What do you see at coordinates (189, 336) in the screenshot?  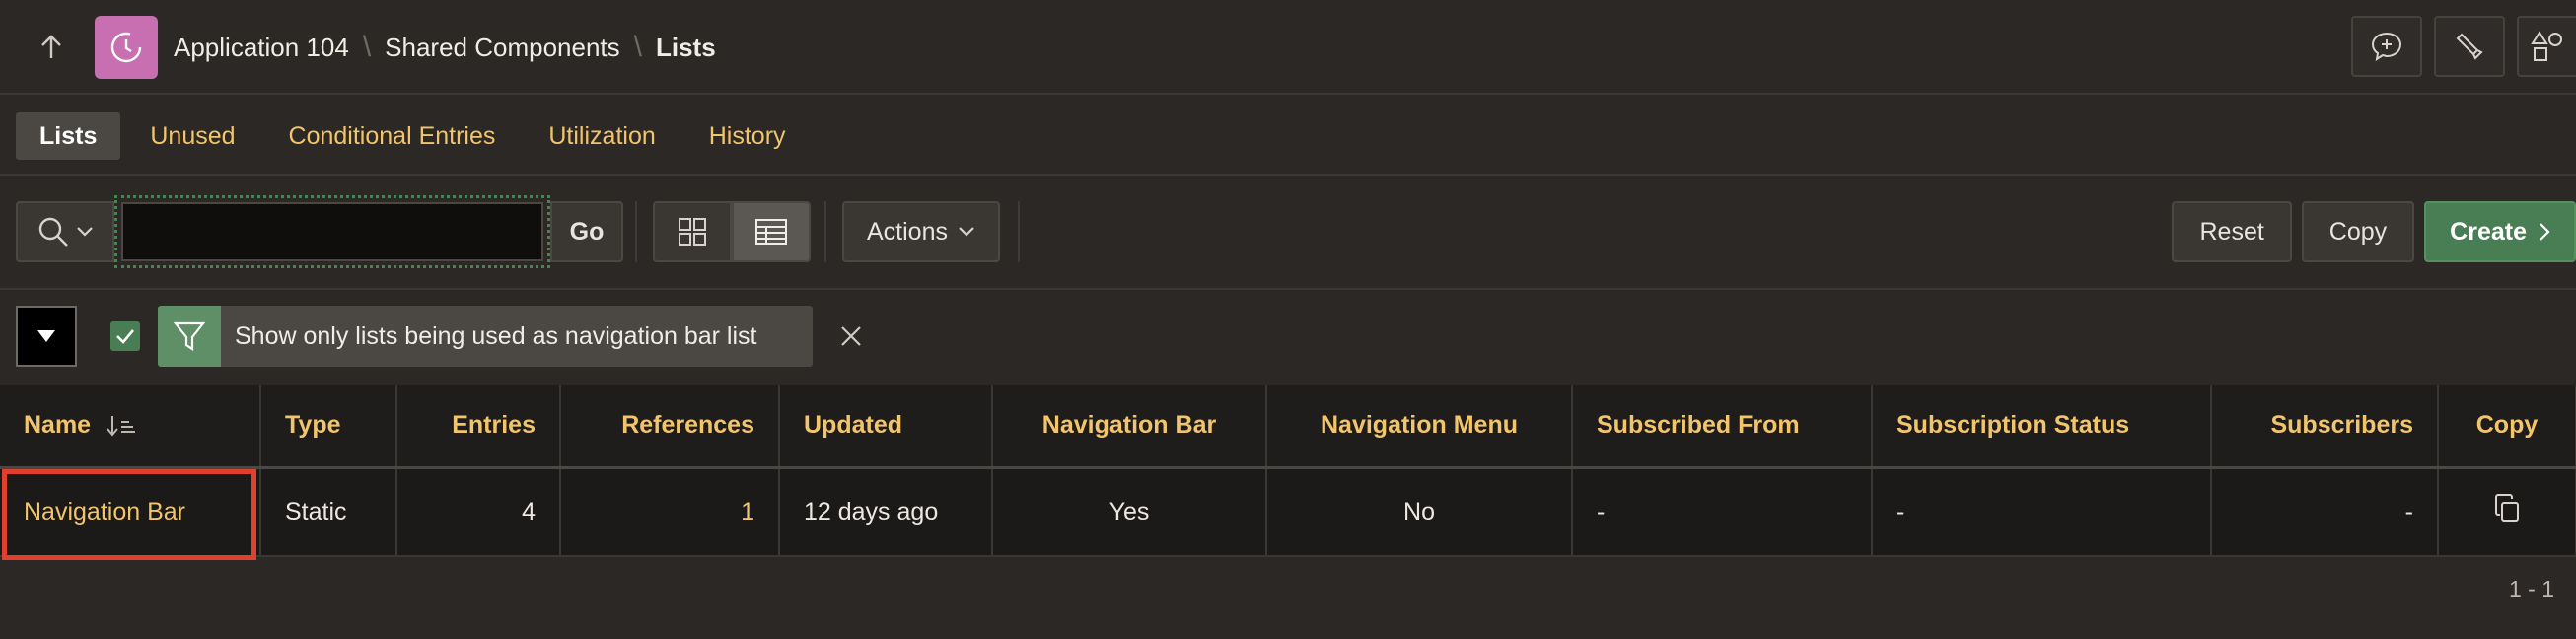 I see `filter-icon` at bounding box center [189, 336].